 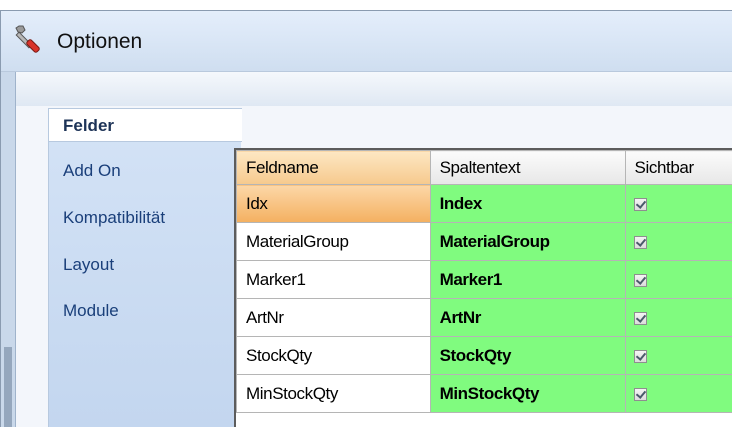 What do you see at coordinates (527, 204) in the screenshot?
I see `cell-spaltentext: Index` at bounding box center [527, 204].